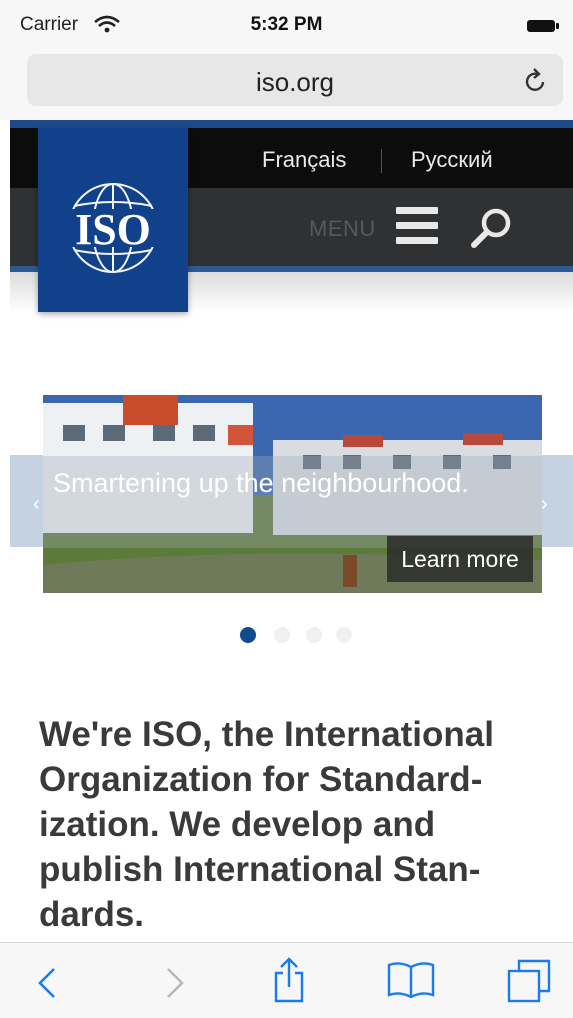  Describe the element at coordinates (36, 504) in the screenshot. I see `carousel-prev-icon: ‹` at that location.